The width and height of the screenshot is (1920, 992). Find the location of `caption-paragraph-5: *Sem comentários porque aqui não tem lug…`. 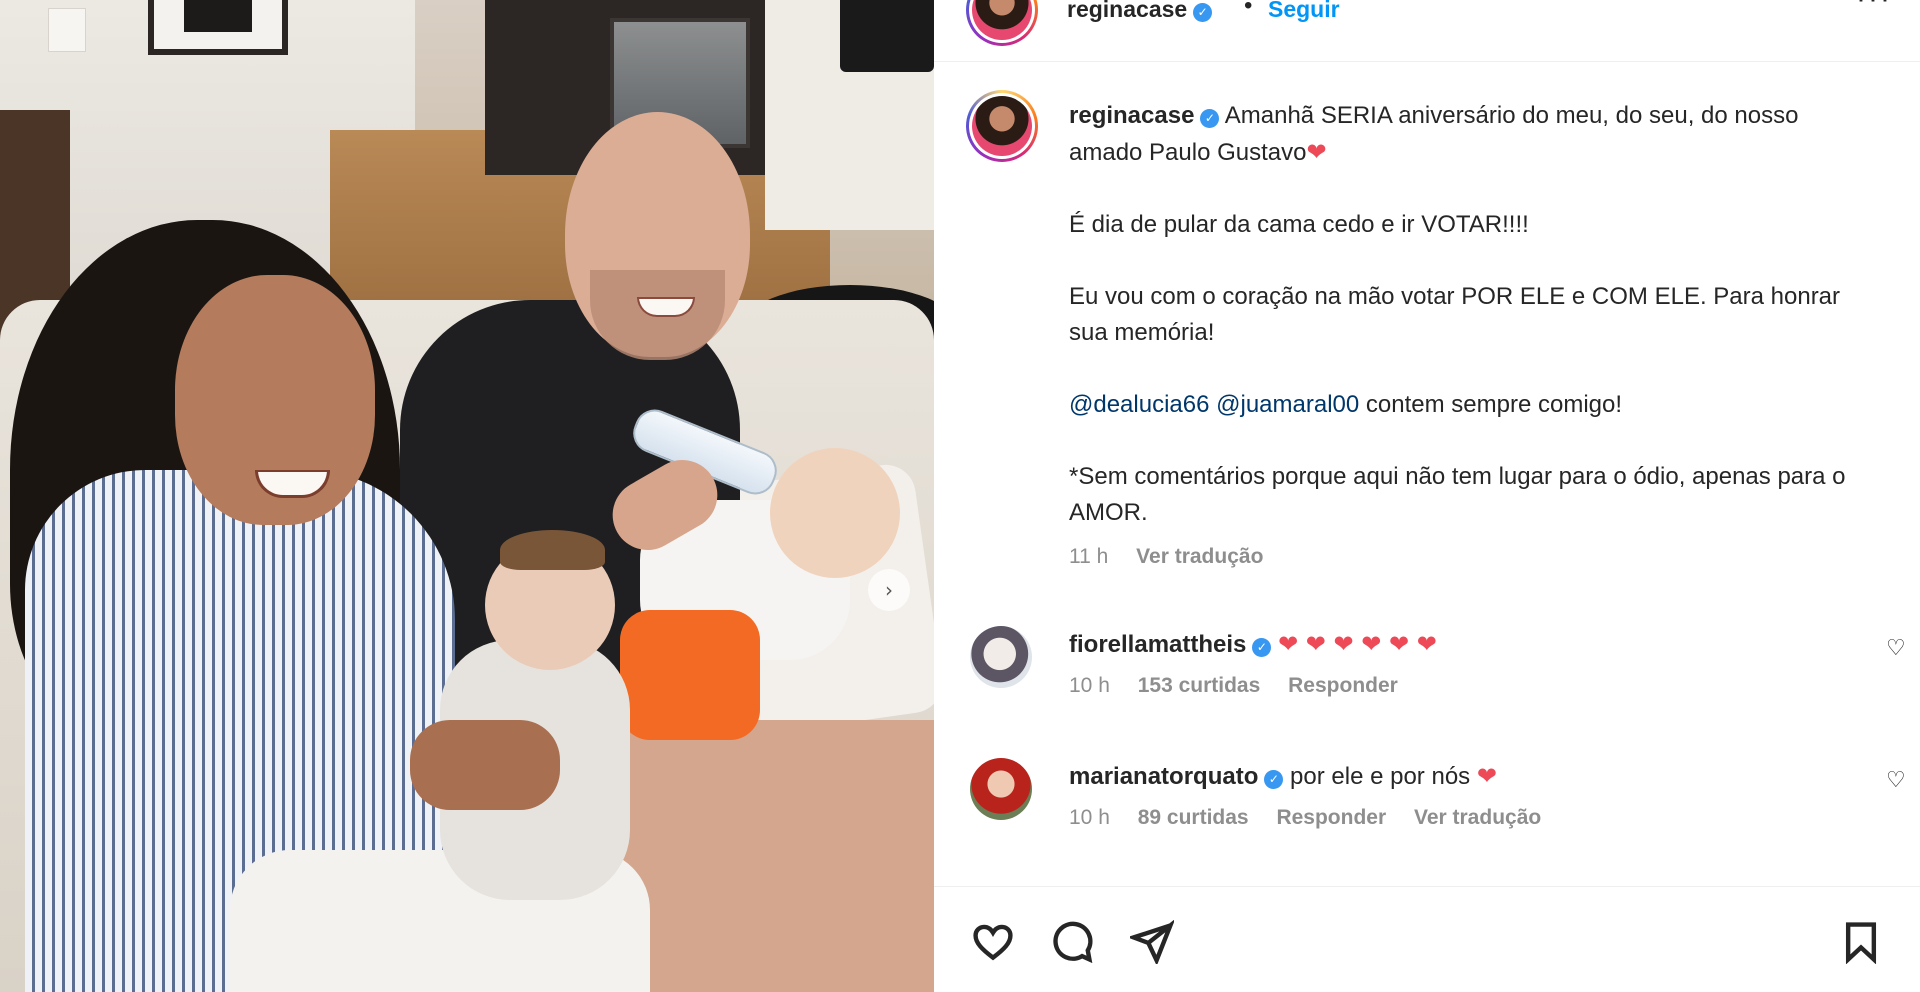

caption-paragraph-5: *Sem comentários porque aqui não tem lug… is located at coordinates (1457, 494).